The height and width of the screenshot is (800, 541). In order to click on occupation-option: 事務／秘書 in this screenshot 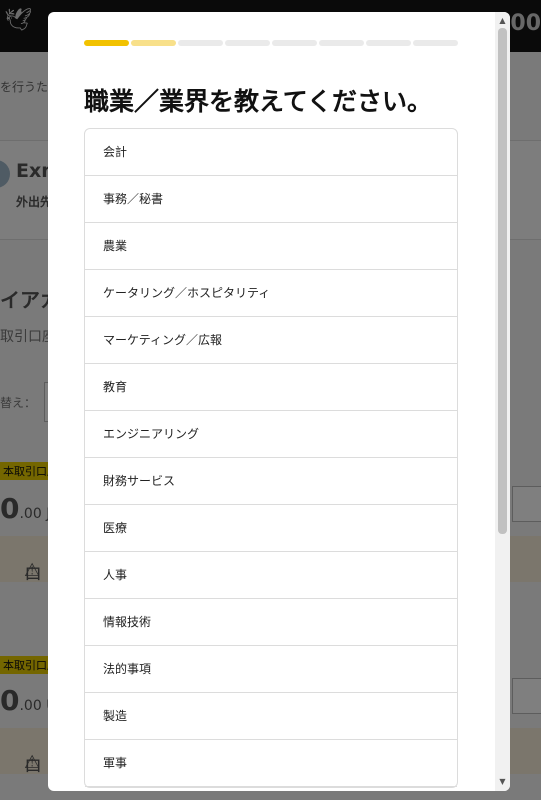, I will do `click(271, 199)`.